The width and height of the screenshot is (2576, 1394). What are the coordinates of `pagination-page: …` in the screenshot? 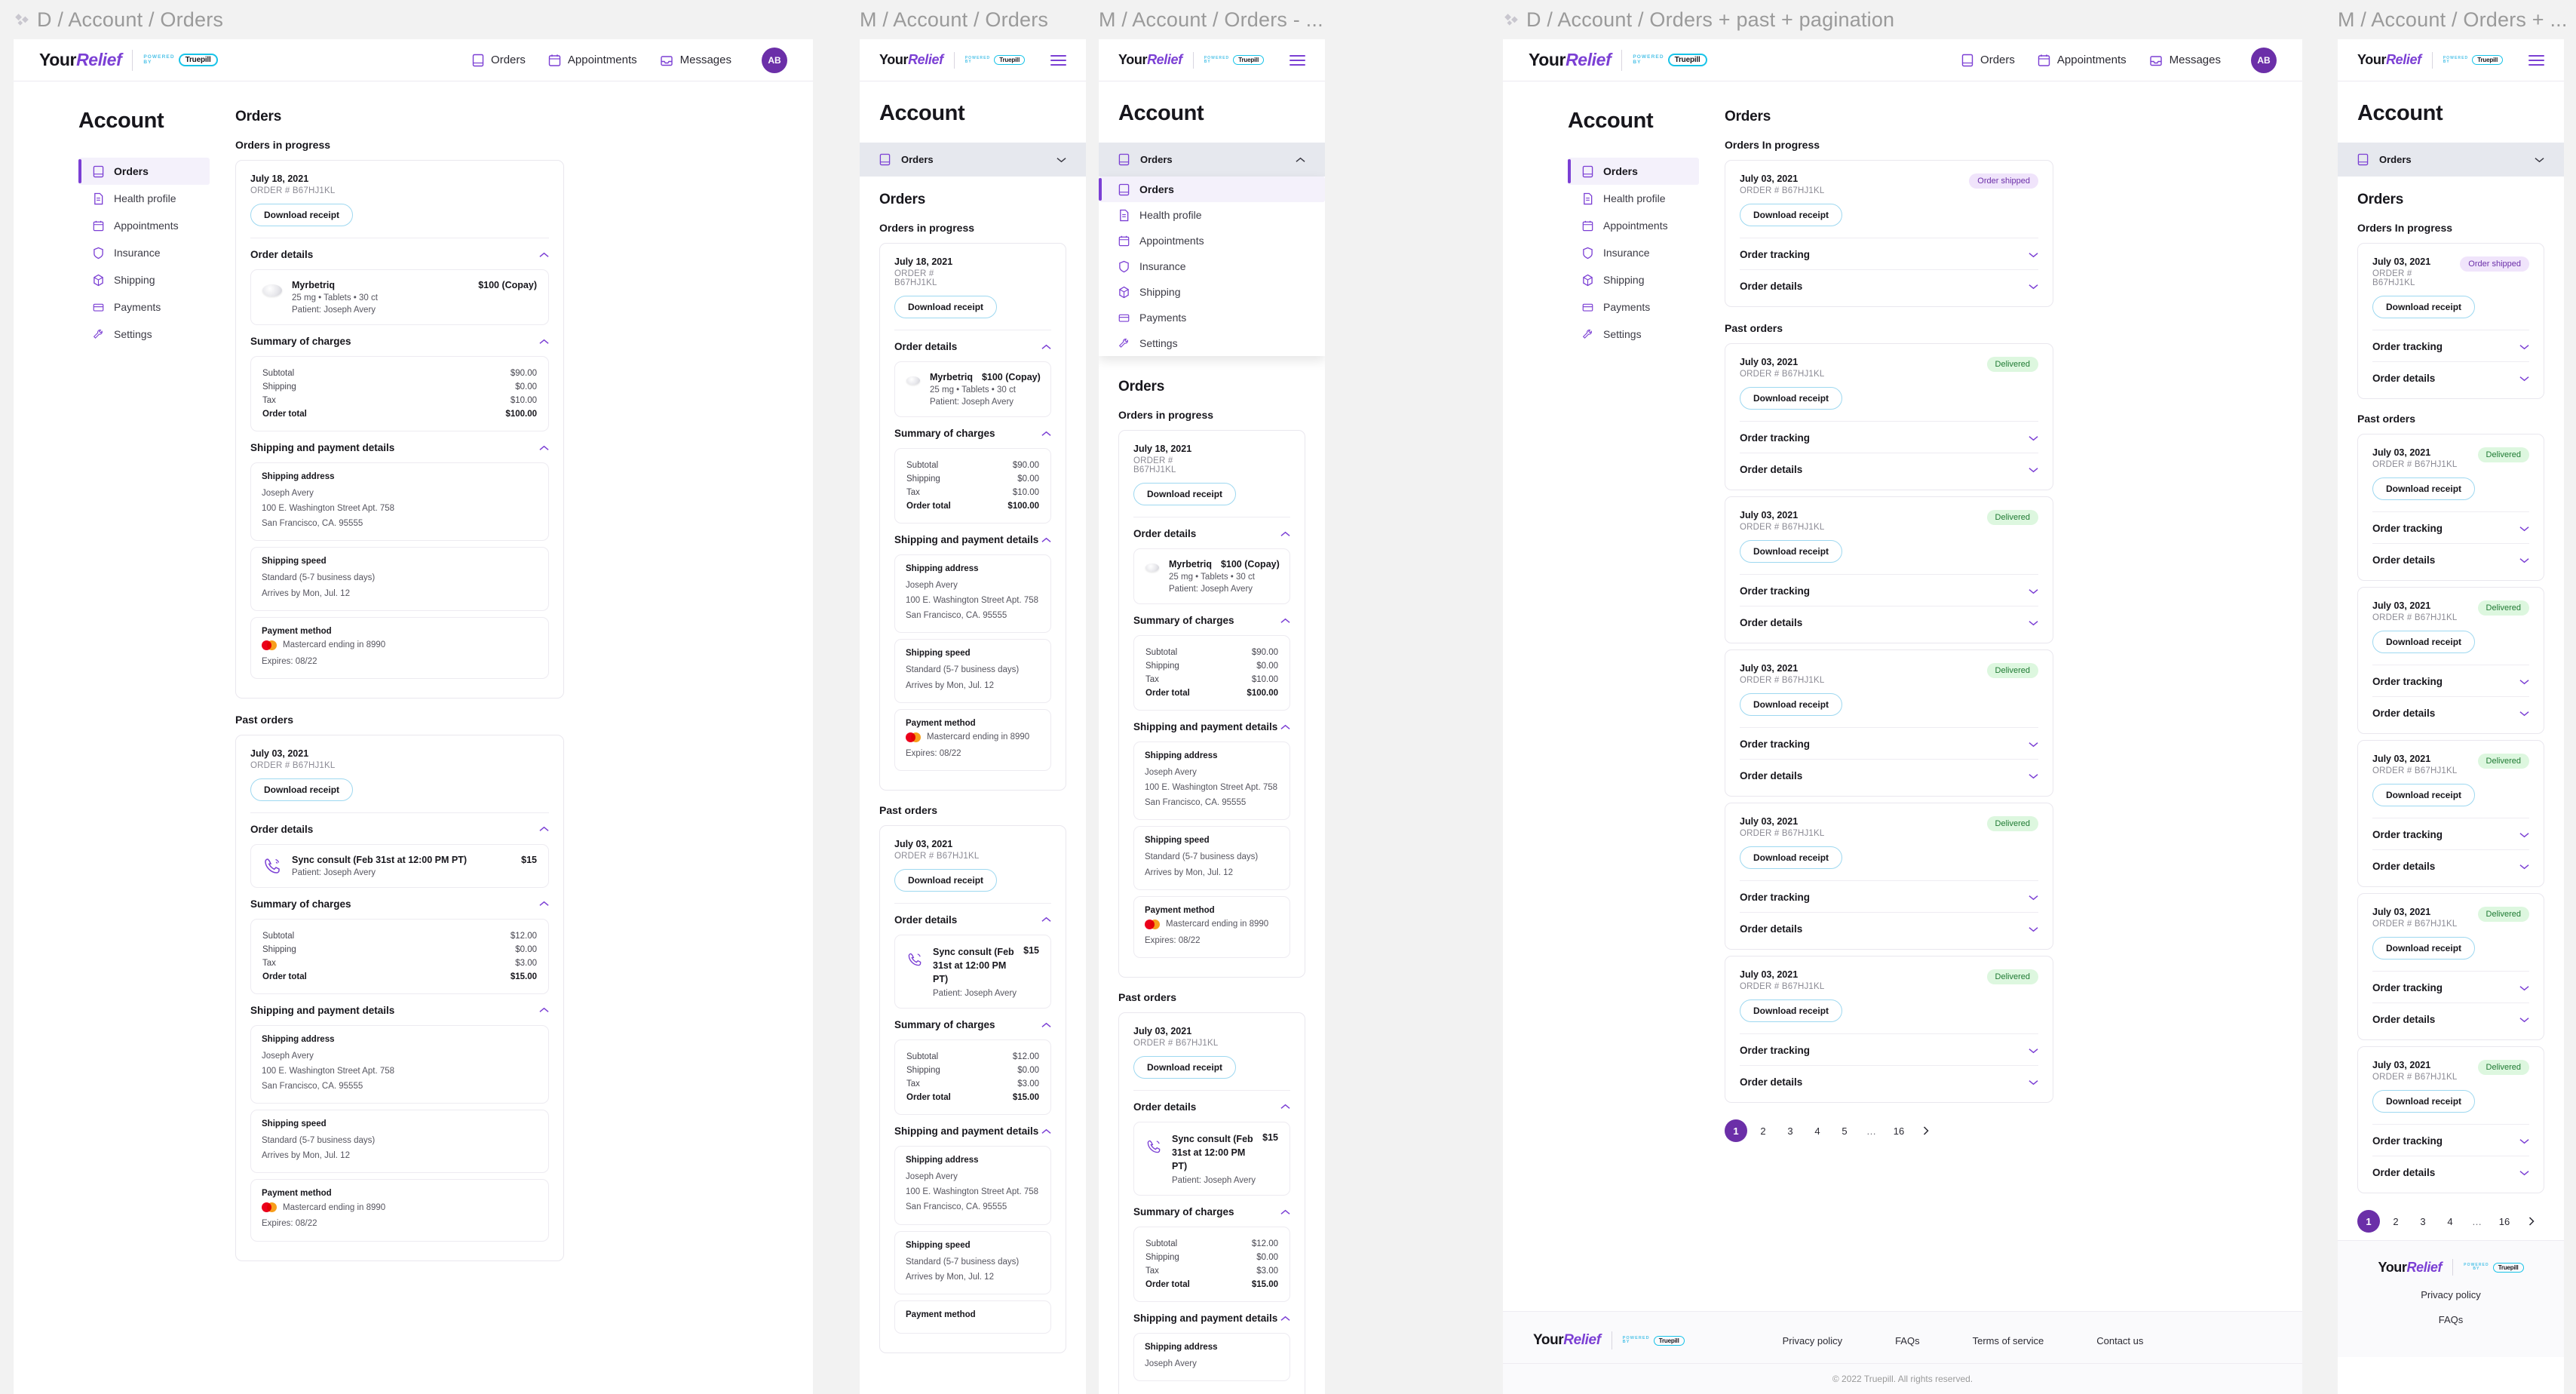 It's located at (1871, 1130).